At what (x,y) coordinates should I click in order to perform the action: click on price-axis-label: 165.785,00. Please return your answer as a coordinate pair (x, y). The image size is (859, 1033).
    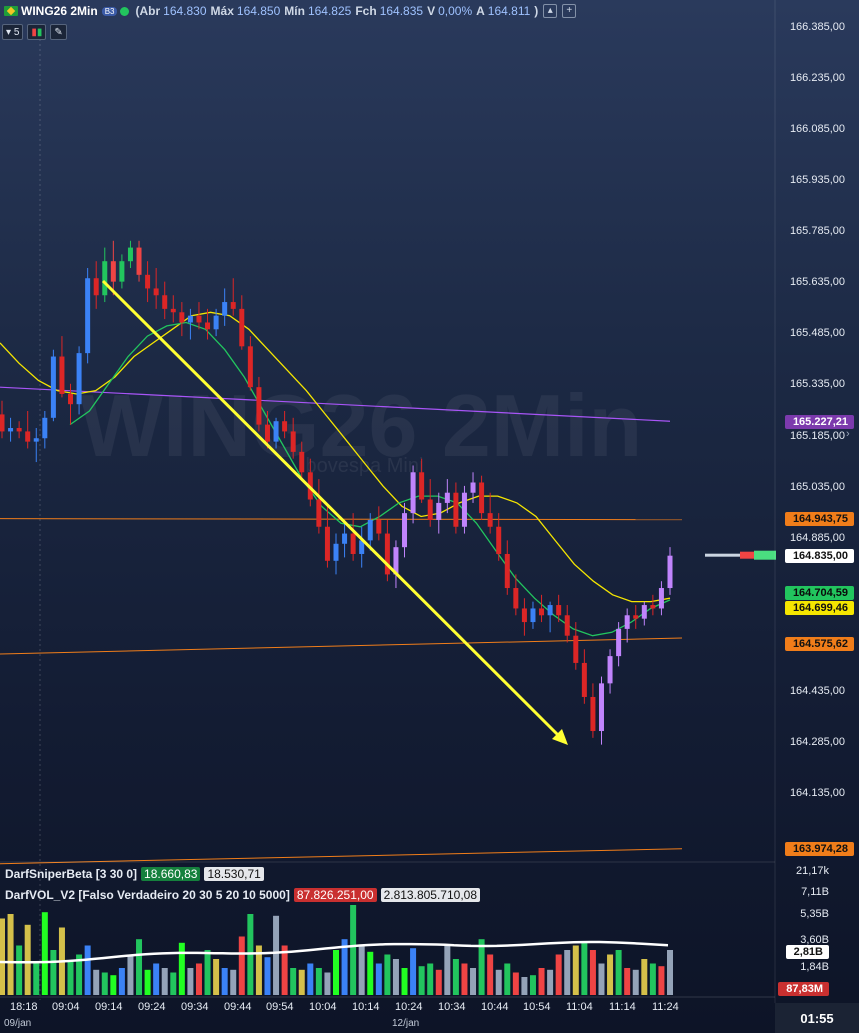
    Looking at the image, I should click on (817, 231).